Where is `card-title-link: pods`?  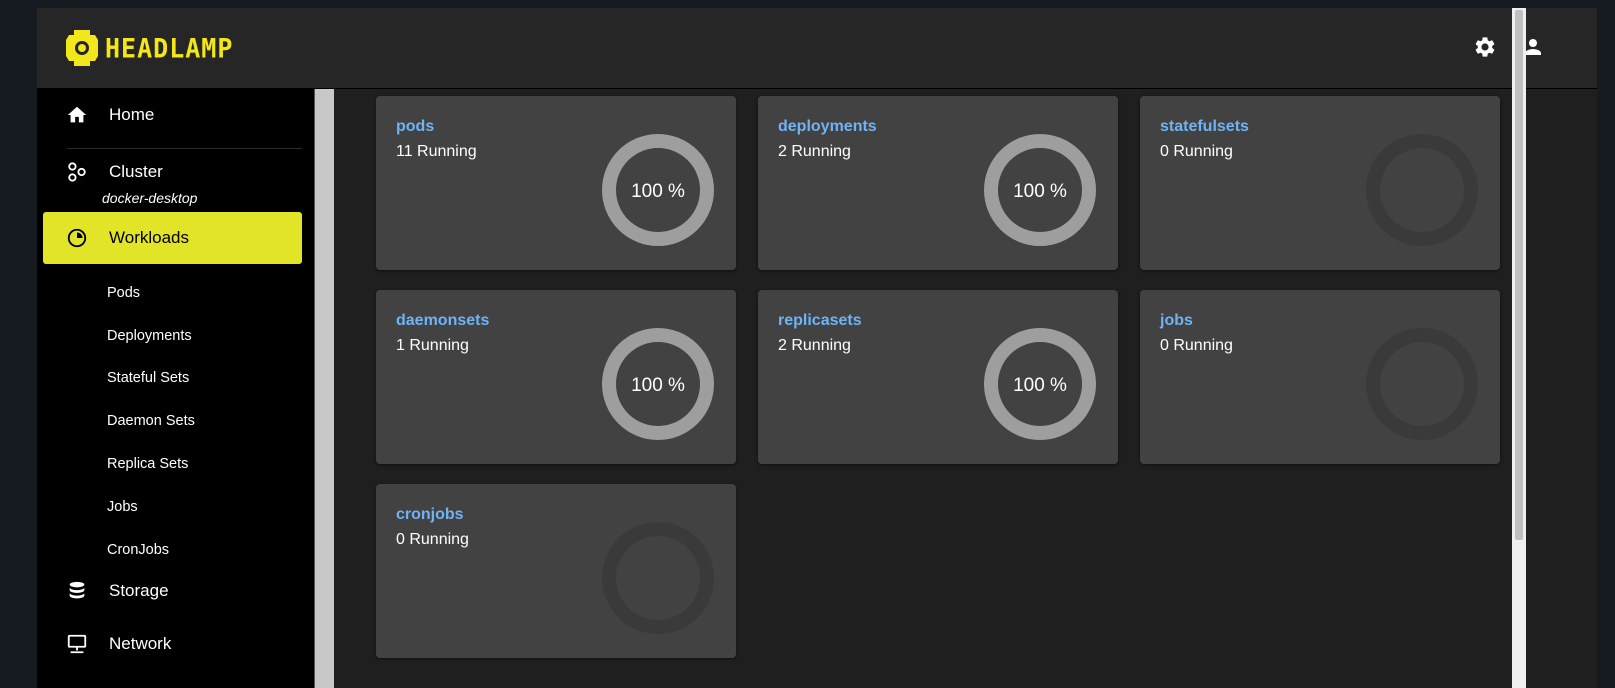 card-title-link: pods is located at coordinates (415, 127).